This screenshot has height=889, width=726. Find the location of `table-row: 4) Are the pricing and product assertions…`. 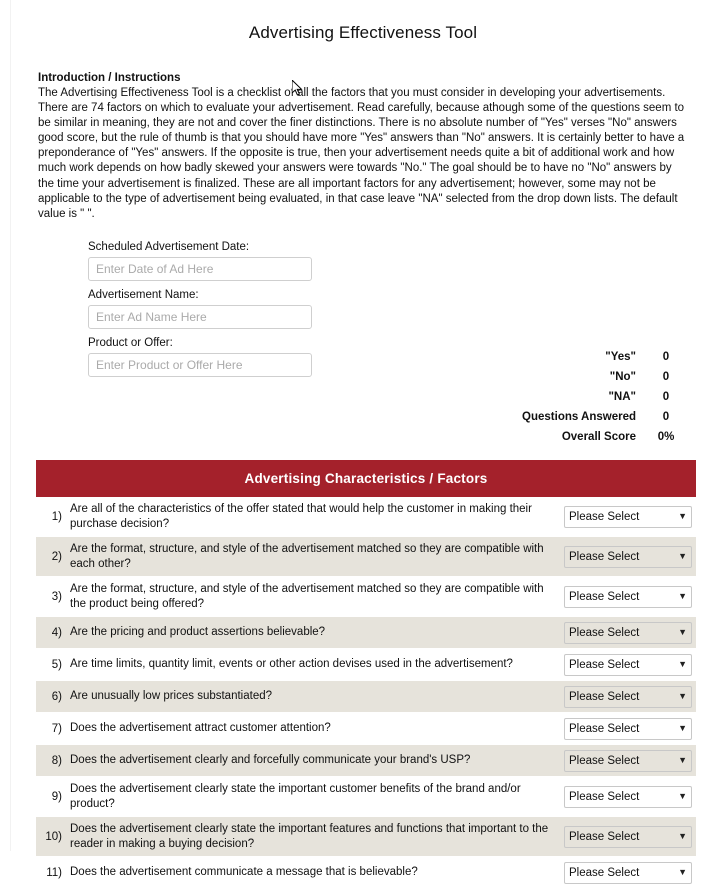

table-row: 4) Are the pricing and product assertions… is located at coordinates (366, 633).